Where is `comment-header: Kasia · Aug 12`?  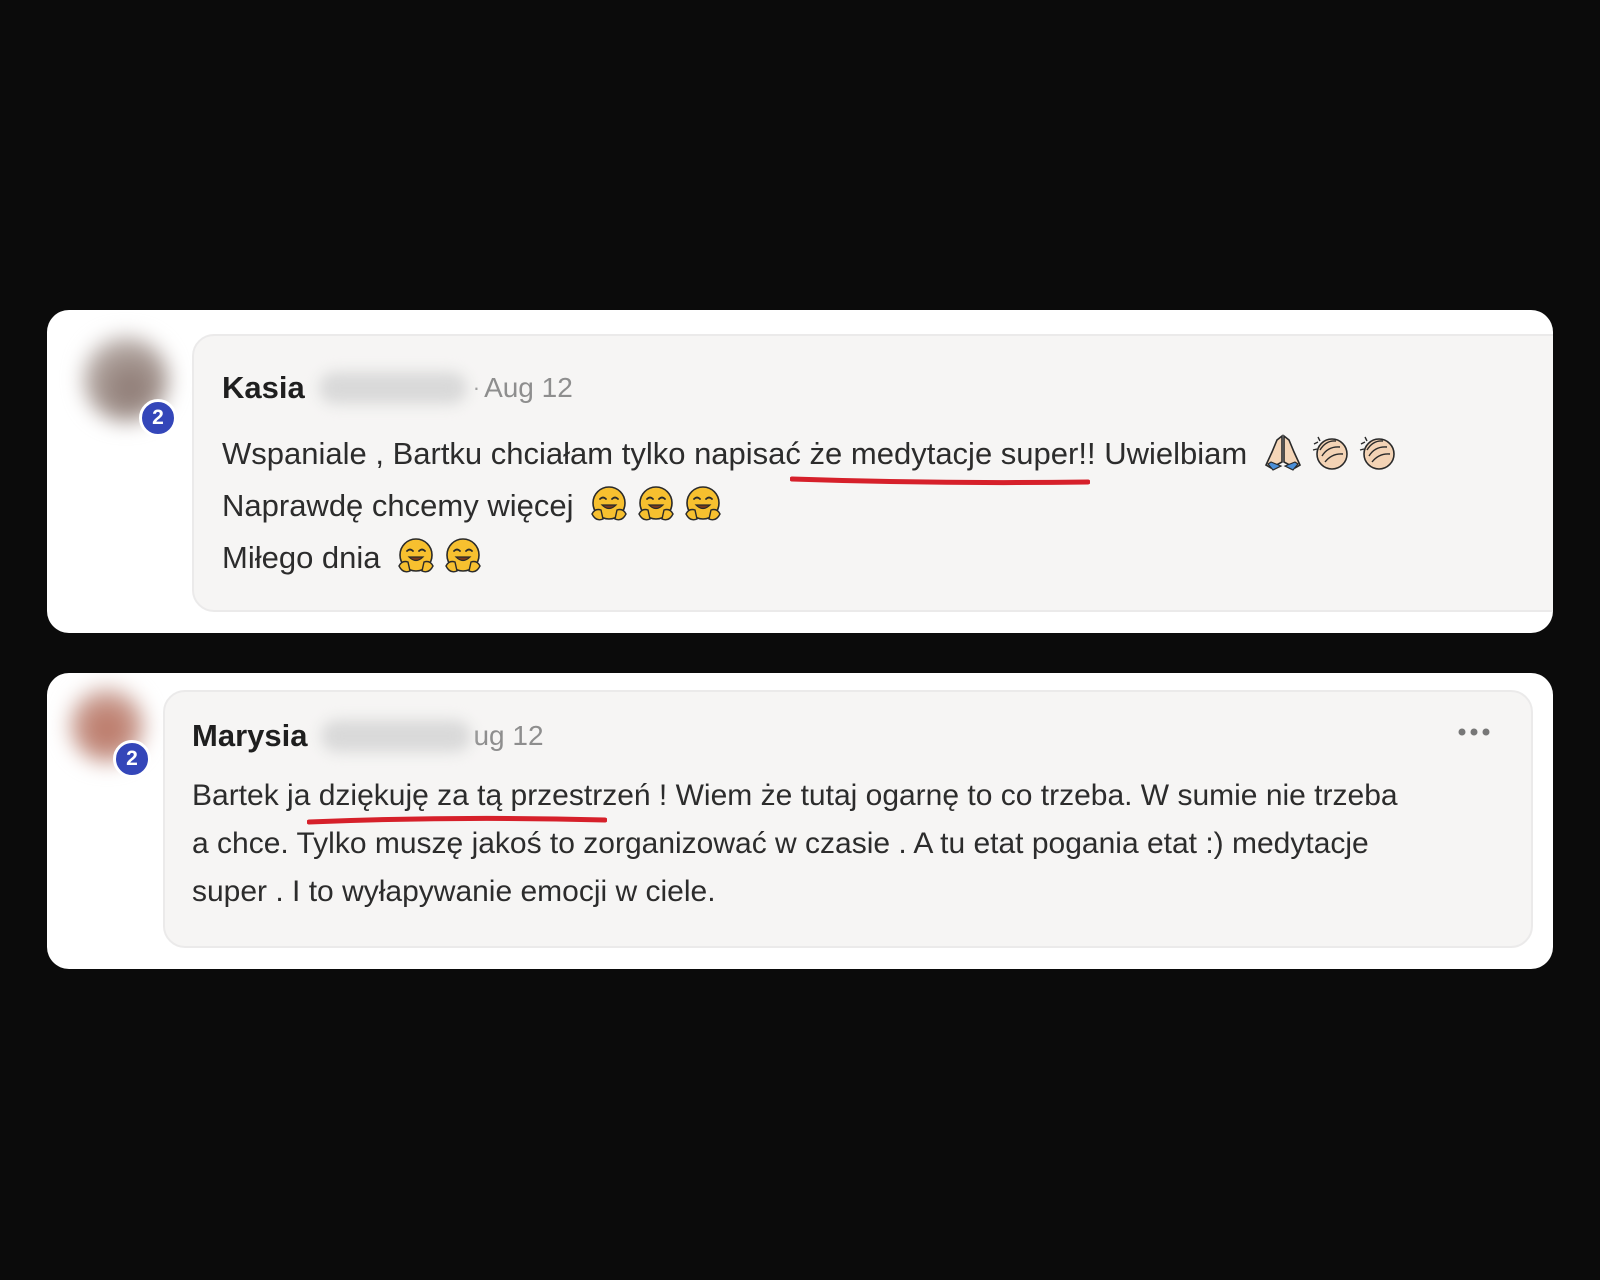 comment-header: Kasia · Aug 12 is located at coordinates (397, 388).